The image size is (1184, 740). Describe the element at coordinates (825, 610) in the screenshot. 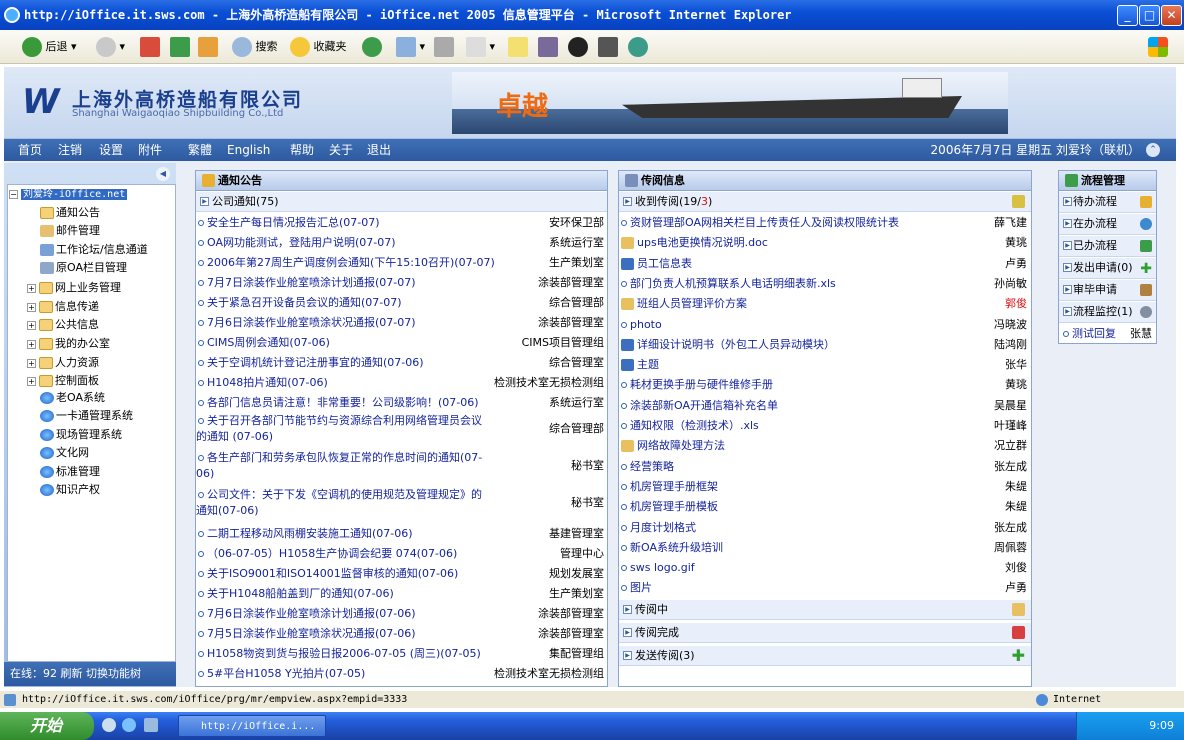

I see `circulating-section: ▶ 传阅中` at that location.